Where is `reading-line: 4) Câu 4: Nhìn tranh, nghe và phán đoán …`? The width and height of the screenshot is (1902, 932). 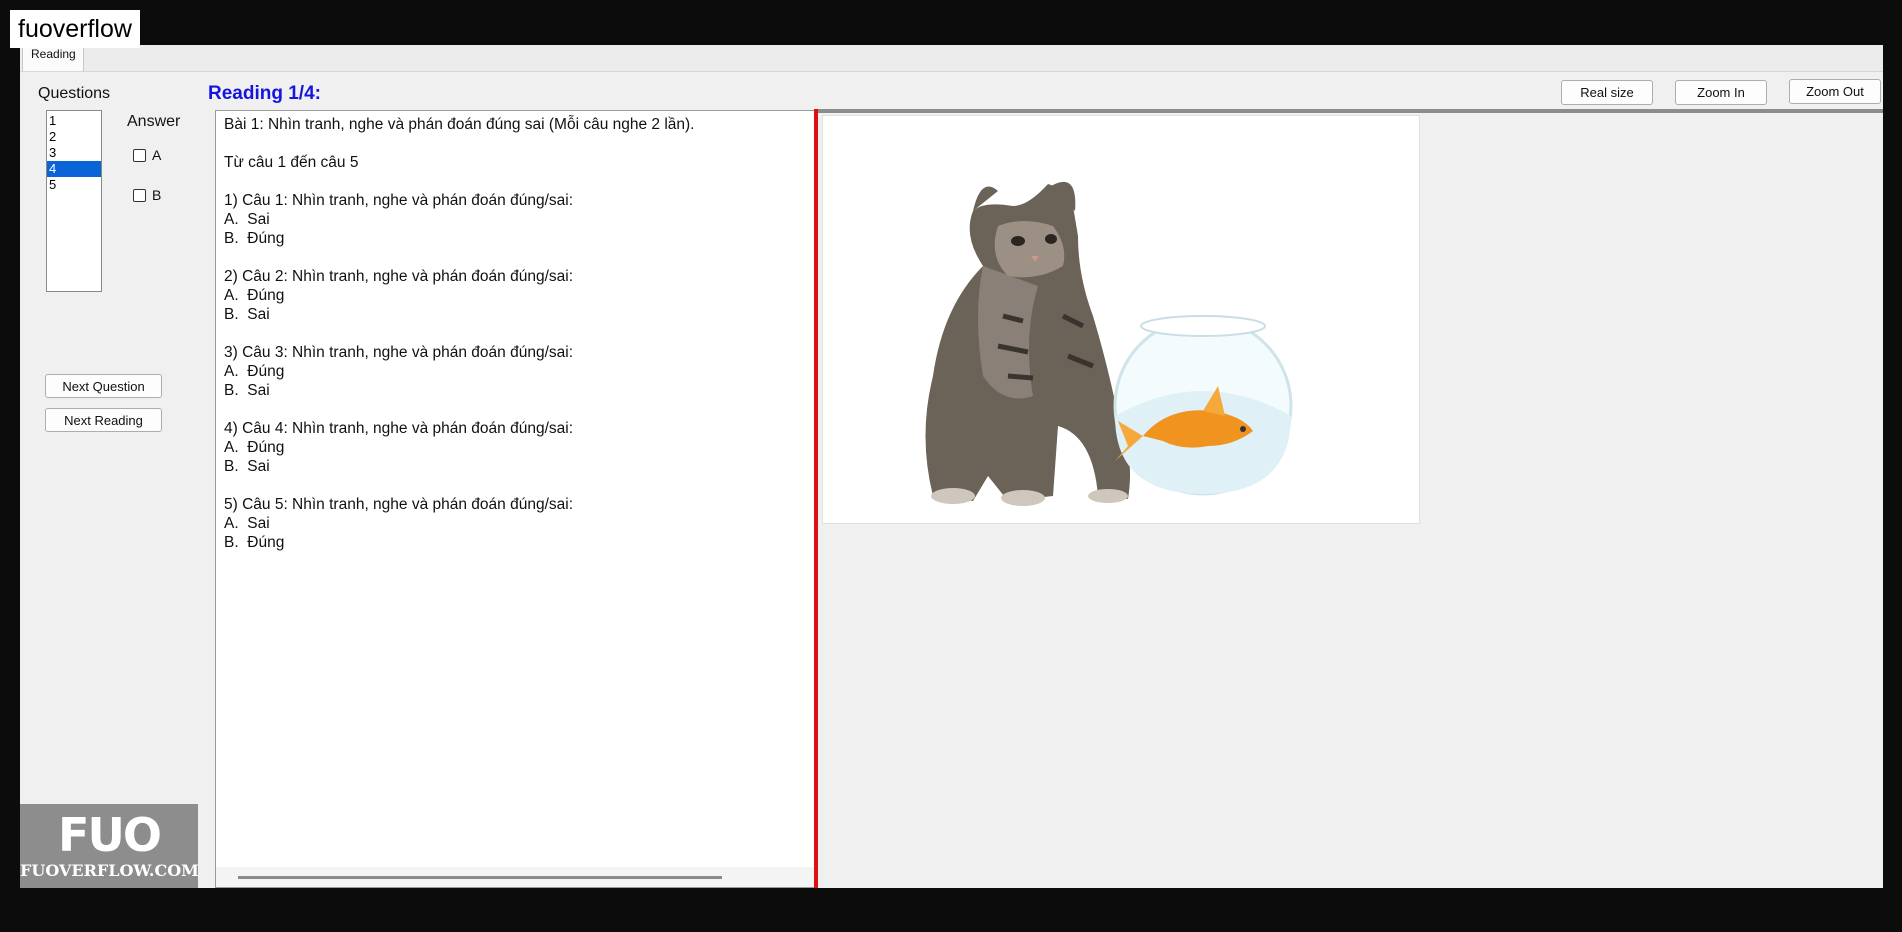
reading-line: 4) Câu 4: Nhìn tranh, nghe và phán đoán … is located at coordinates (398, 428).